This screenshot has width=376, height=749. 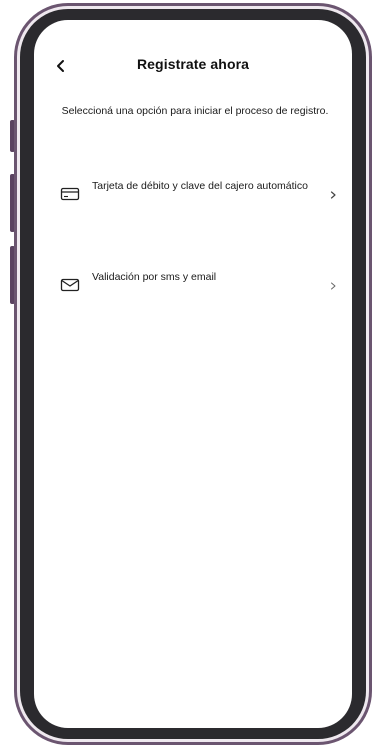 What do you see at coordinates (193, 64) in the screenshot?
I see `page-title: Registrate ahora` at bounding box center [193, 64].